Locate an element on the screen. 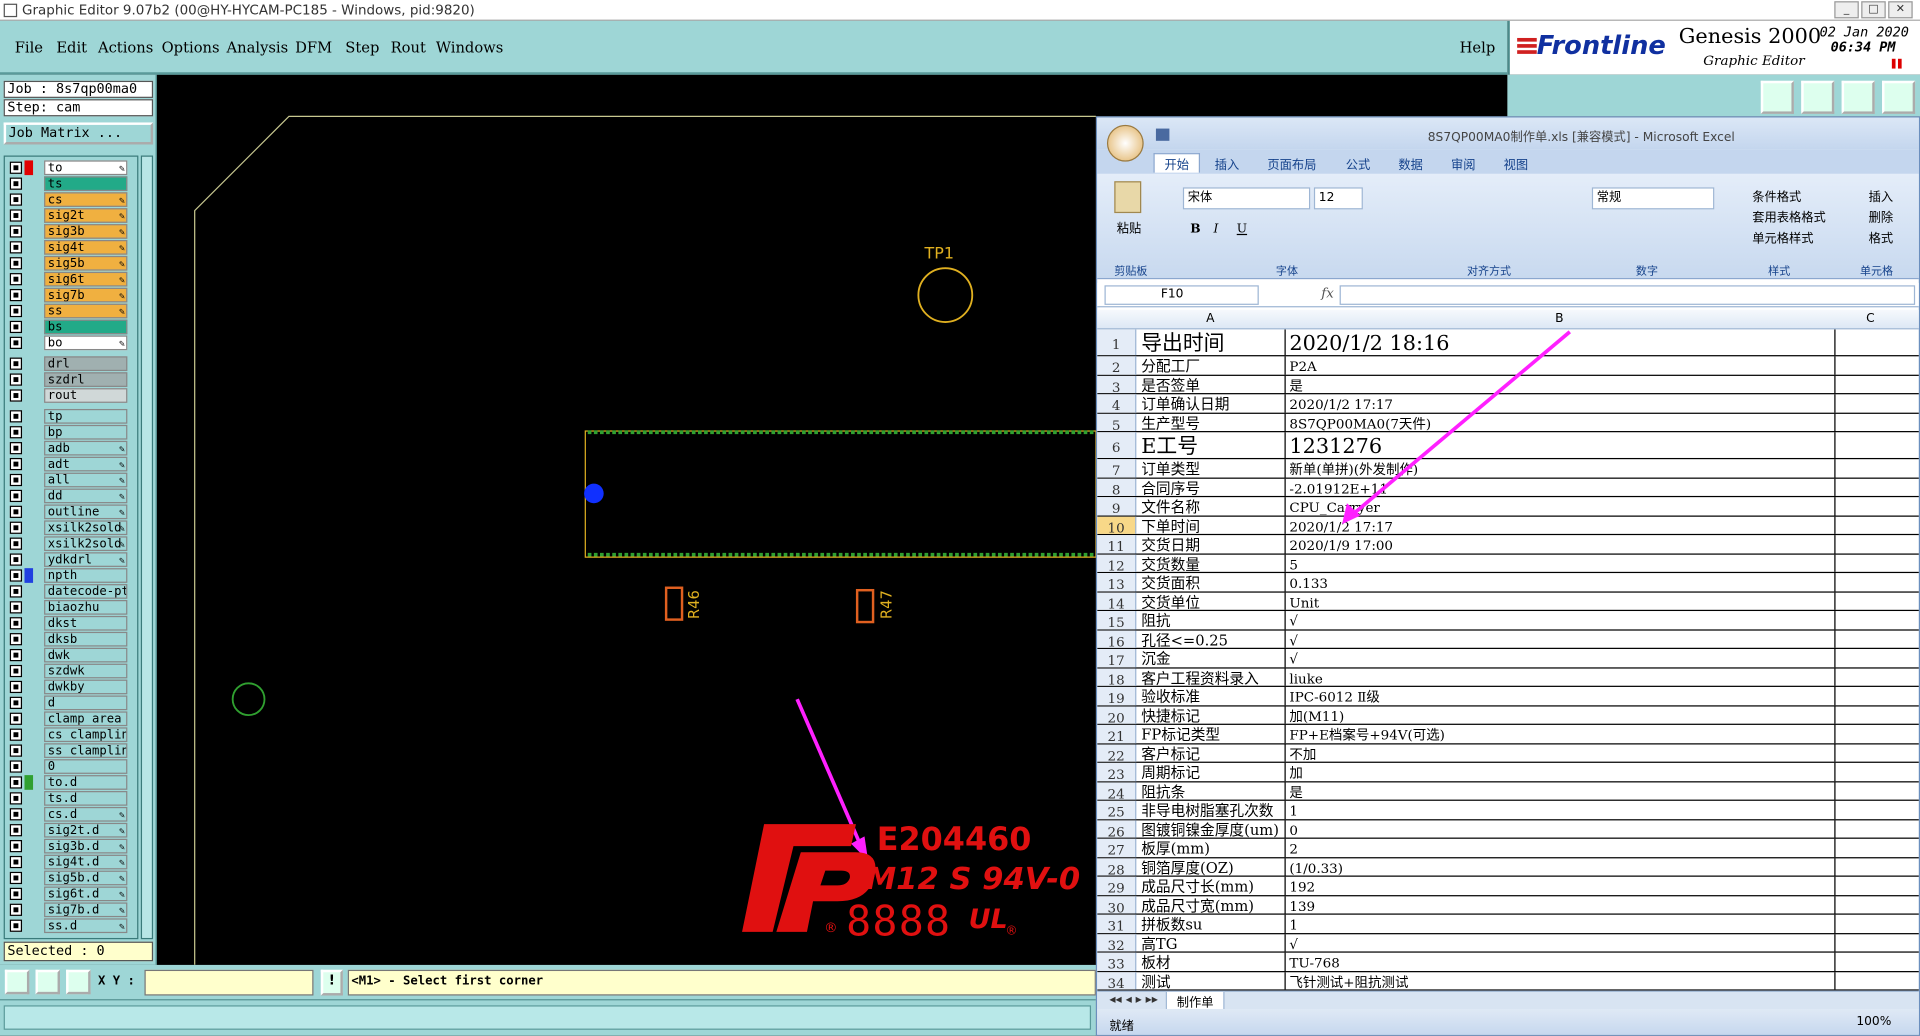  layer-name: adt ✎ is located at coordinates (86, 464).